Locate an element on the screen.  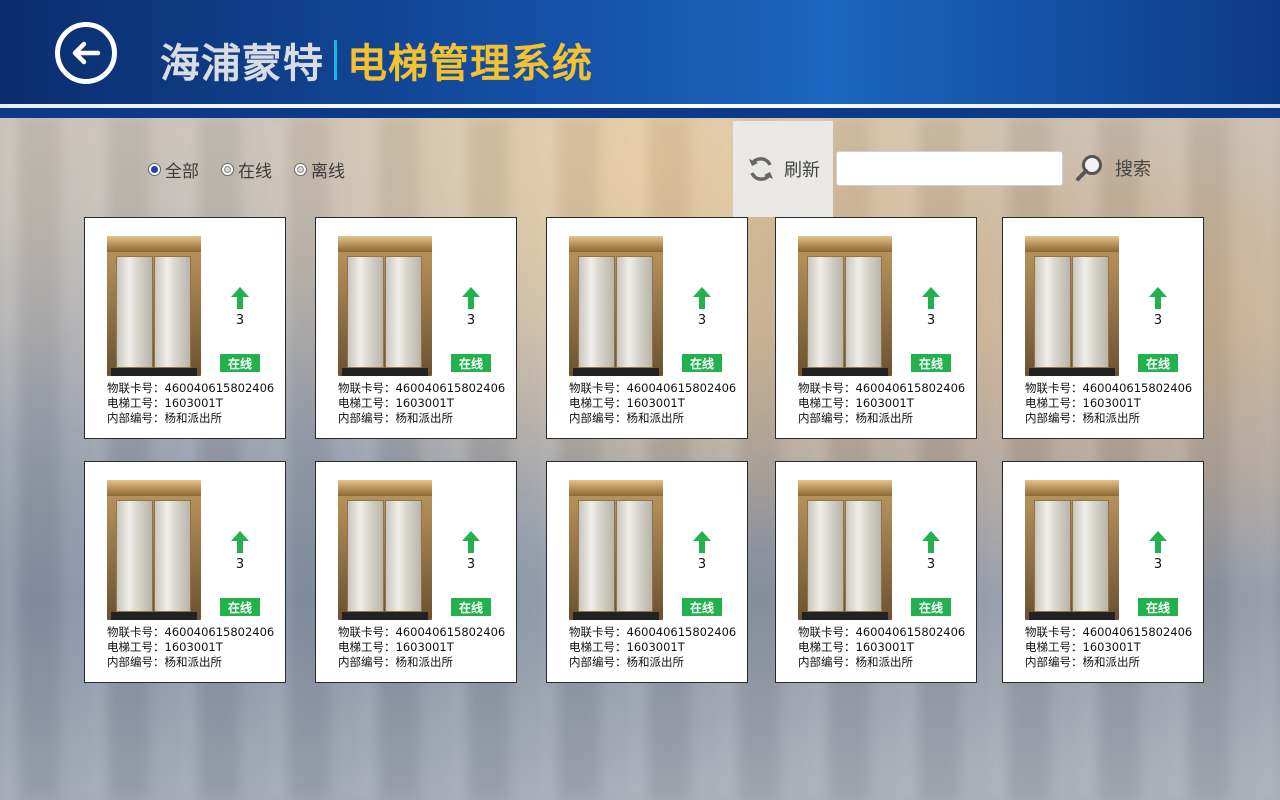
refresh-button: 刷新 is located at coordinates (783, 169).